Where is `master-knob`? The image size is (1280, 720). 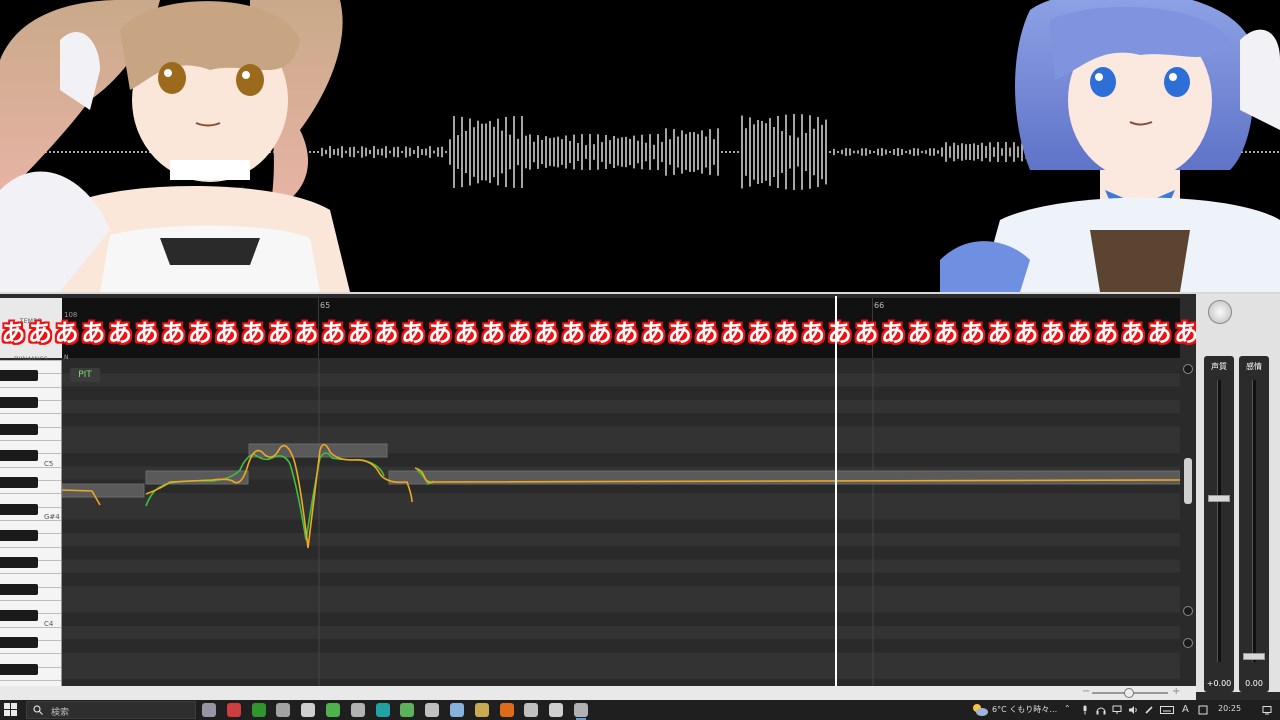
master-knob is located at coordinates (1220, 312).